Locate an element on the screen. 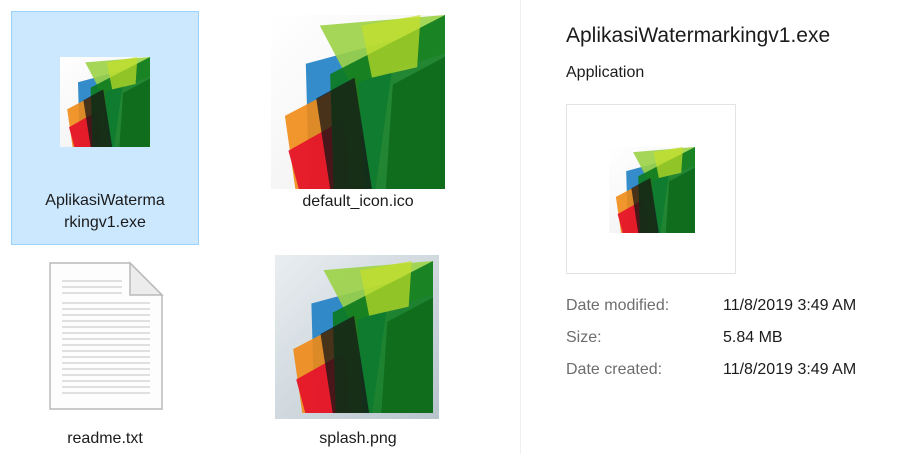  file-name-label: default_icon.ico is located at coordinates (358, 201).